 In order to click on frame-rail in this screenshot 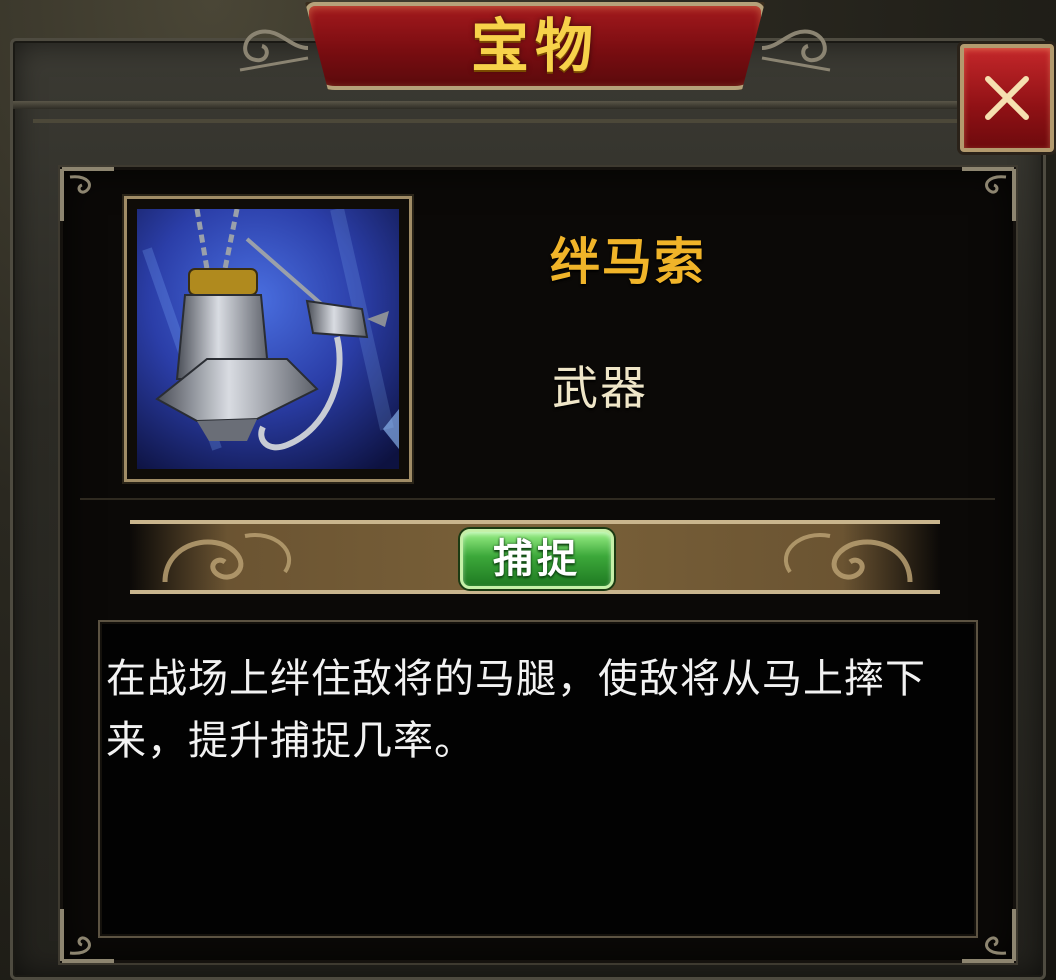, I will do `click(528, 105)`.